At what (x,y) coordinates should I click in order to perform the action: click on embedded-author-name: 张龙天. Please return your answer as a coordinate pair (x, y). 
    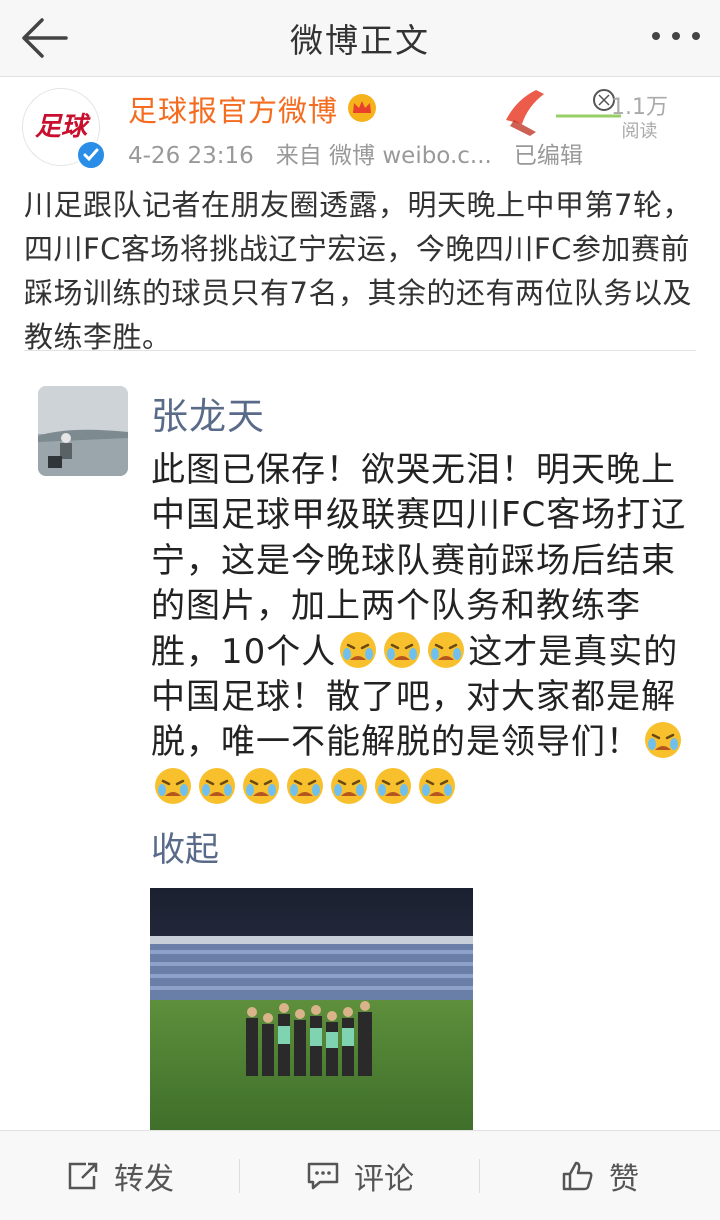
    Looking at the image, I should click on (208, 416).